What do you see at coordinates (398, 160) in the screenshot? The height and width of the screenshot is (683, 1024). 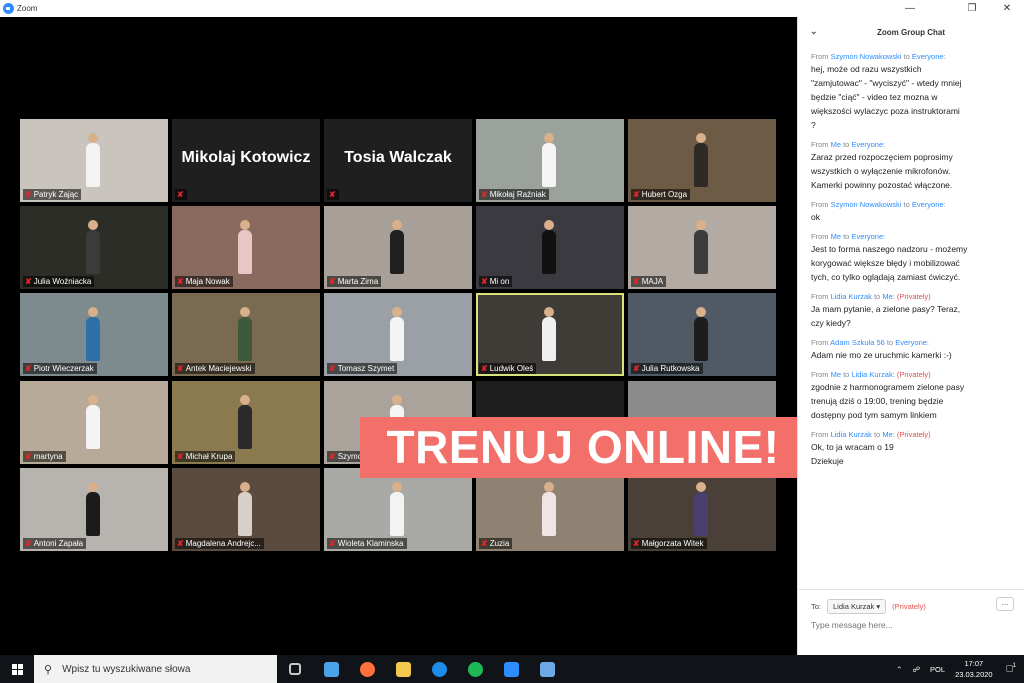 I see `video-tile: Tosia Walczak ✘` at bounding box center [398, 160].